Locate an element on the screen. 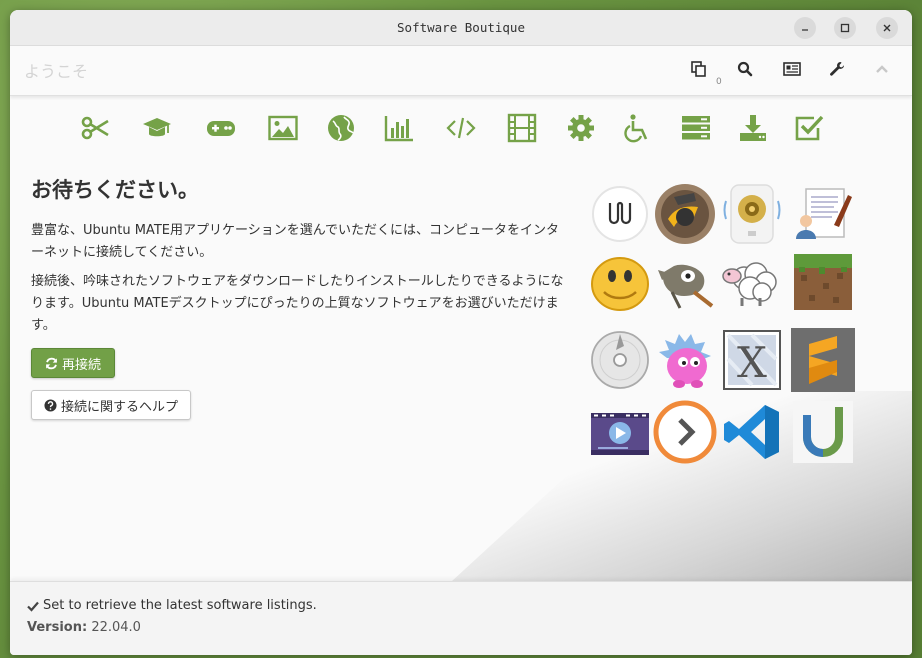  question-circle-icon is located at coordinates (50, 405).